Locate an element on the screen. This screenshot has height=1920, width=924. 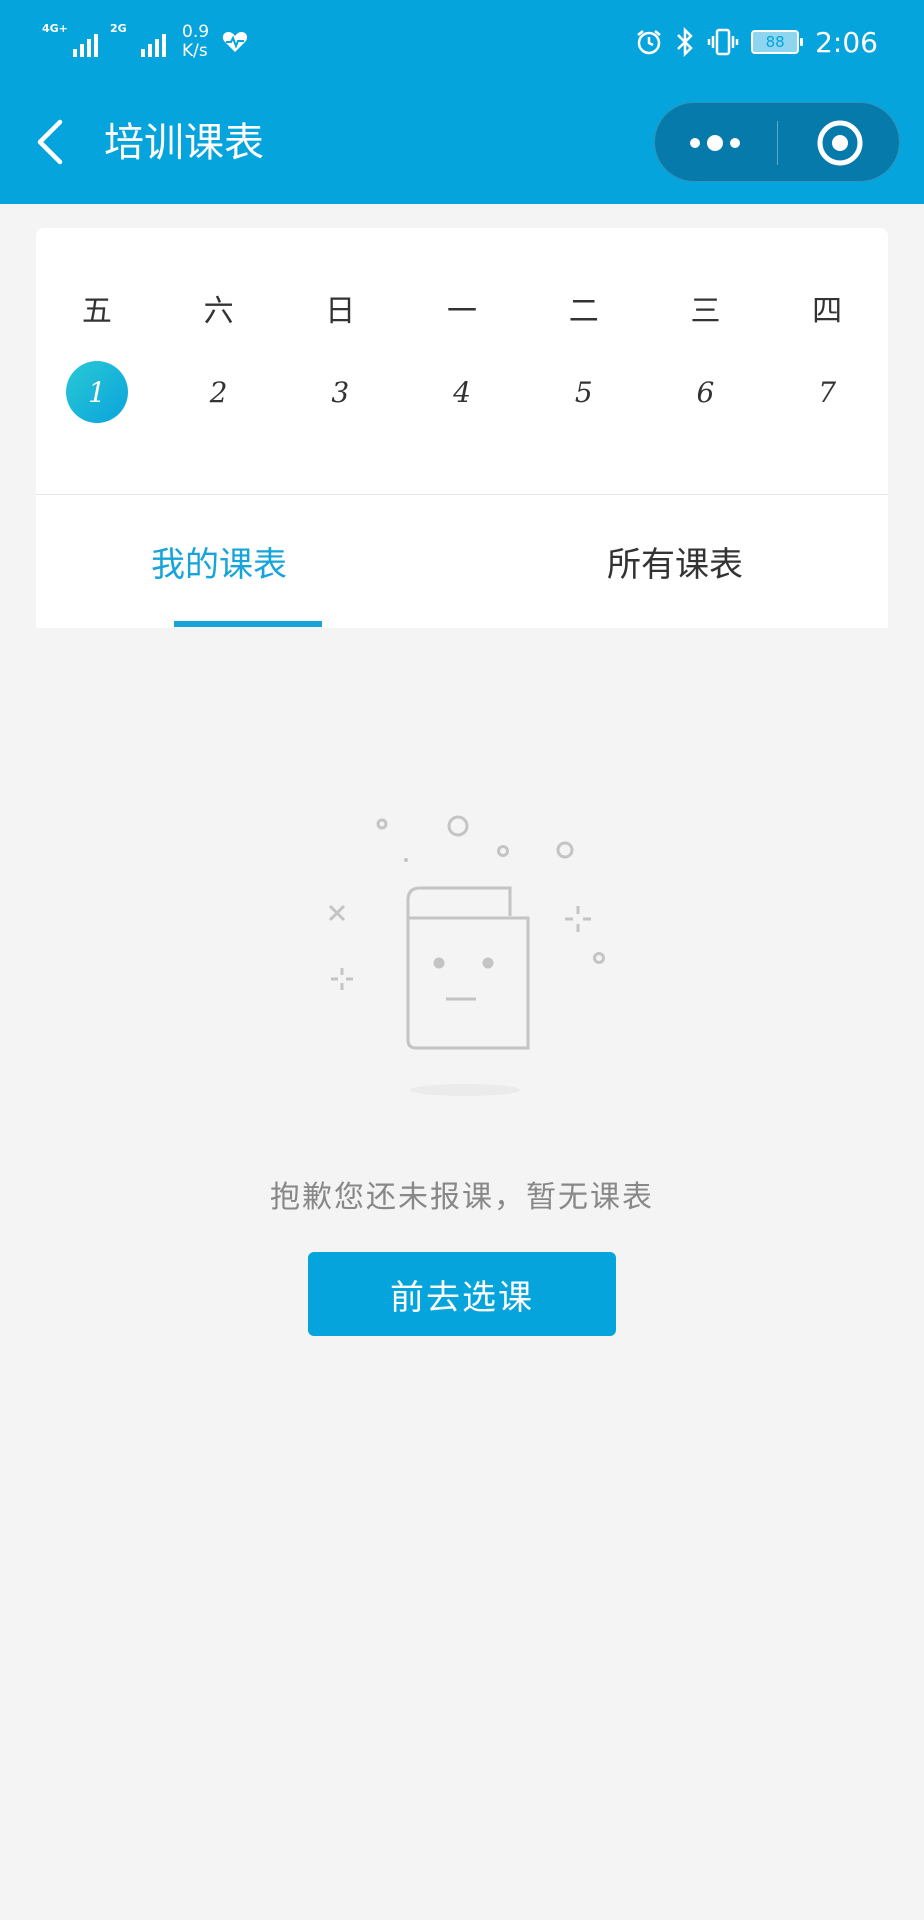
date-row: 1 2 3 4 5 6 7 is located at coordinates (462, 392).